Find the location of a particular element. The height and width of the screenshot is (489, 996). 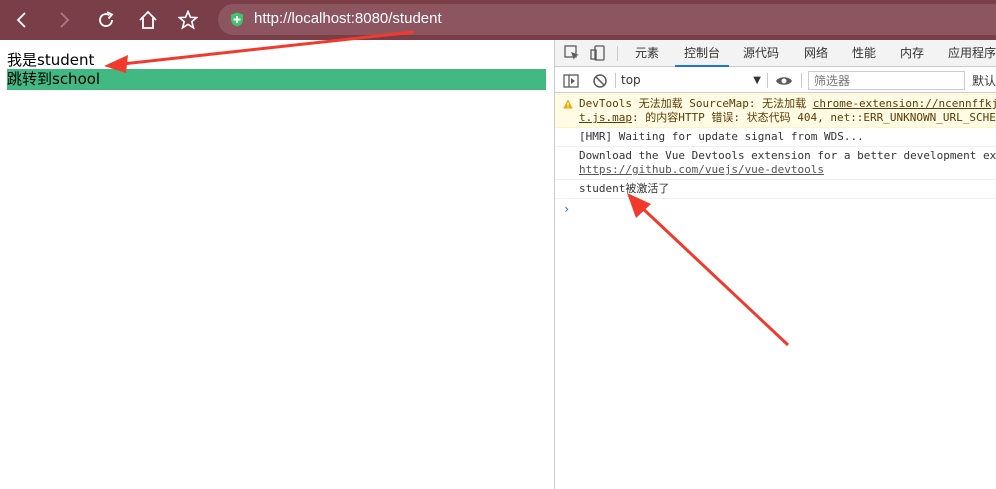

sidebar-toggle-icon is located at coordinates (571, 81).